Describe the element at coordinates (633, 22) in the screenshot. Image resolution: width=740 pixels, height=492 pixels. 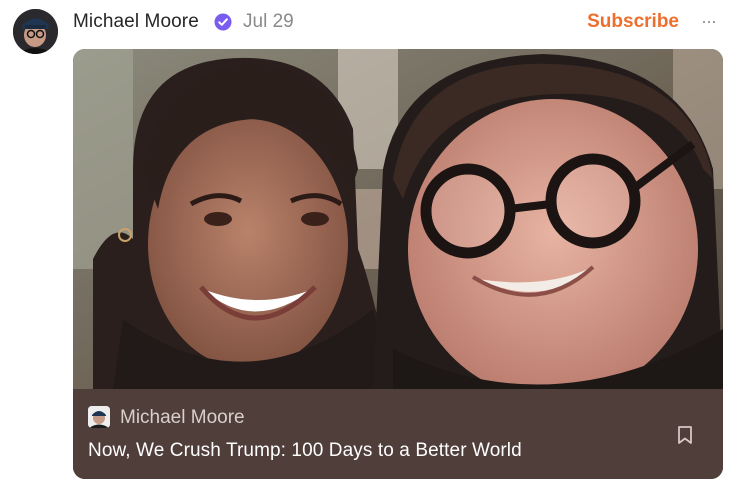
I see `subscribe-button: Subscribe` at that location.